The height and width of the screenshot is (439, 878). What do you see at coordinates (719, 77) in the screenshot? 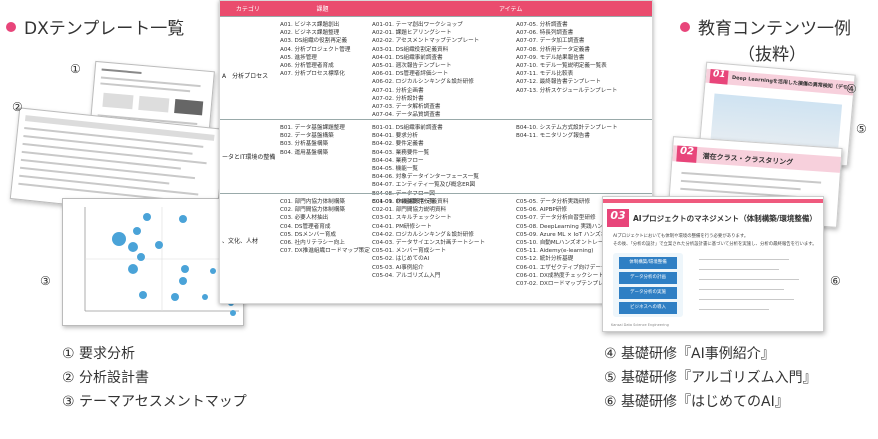
I see `slide-number: 01` at bounding box center [719, 77].